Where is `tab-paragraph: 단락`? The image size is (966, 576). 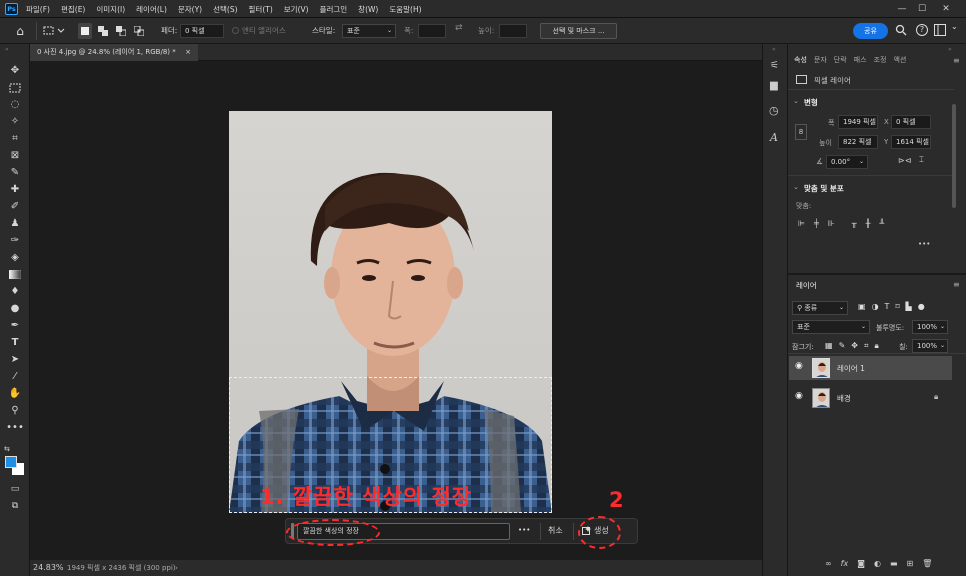 tab-paragraph: 단락 is located at coordinates (840, 60).